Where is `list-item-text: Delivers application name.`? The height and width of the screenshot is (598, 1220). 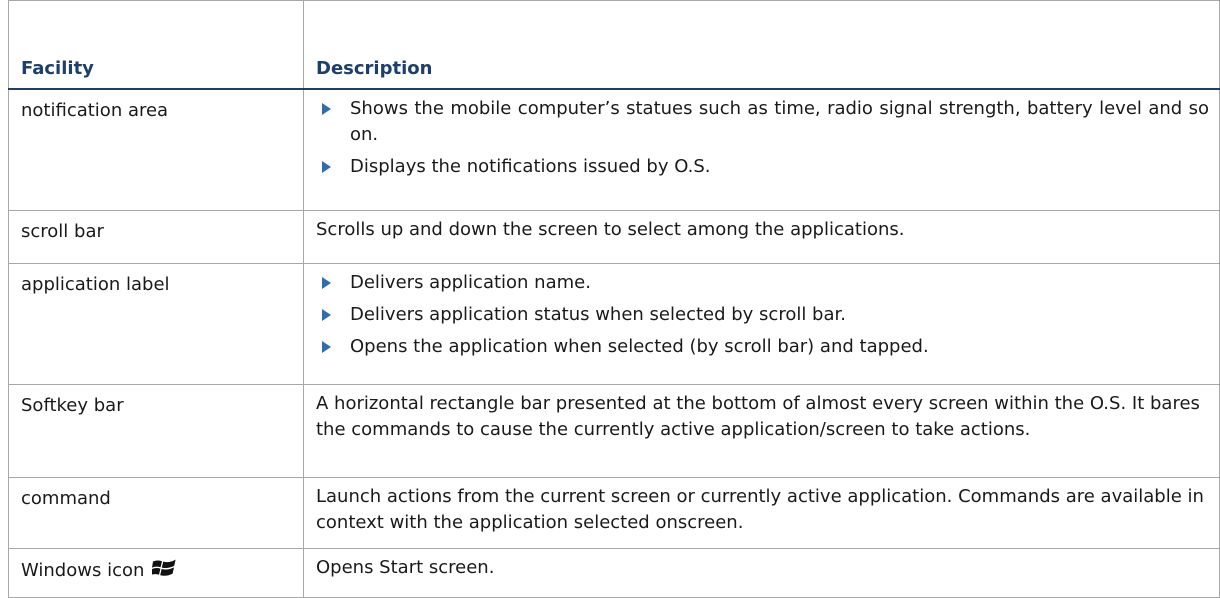
list-item-text: Delivers application name. is located at coordinates (470, 282).